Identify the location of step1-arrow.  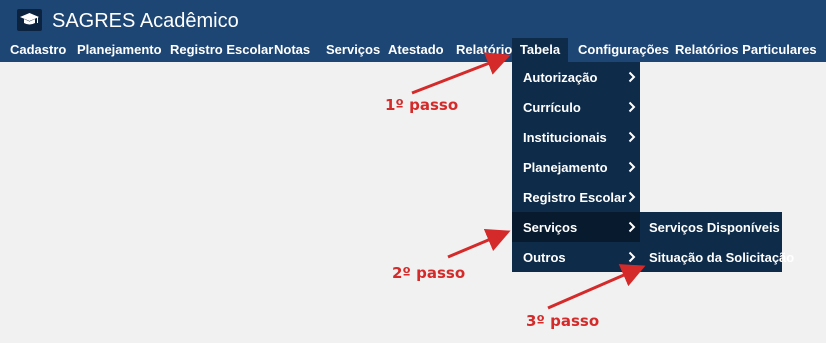
(461, 73).